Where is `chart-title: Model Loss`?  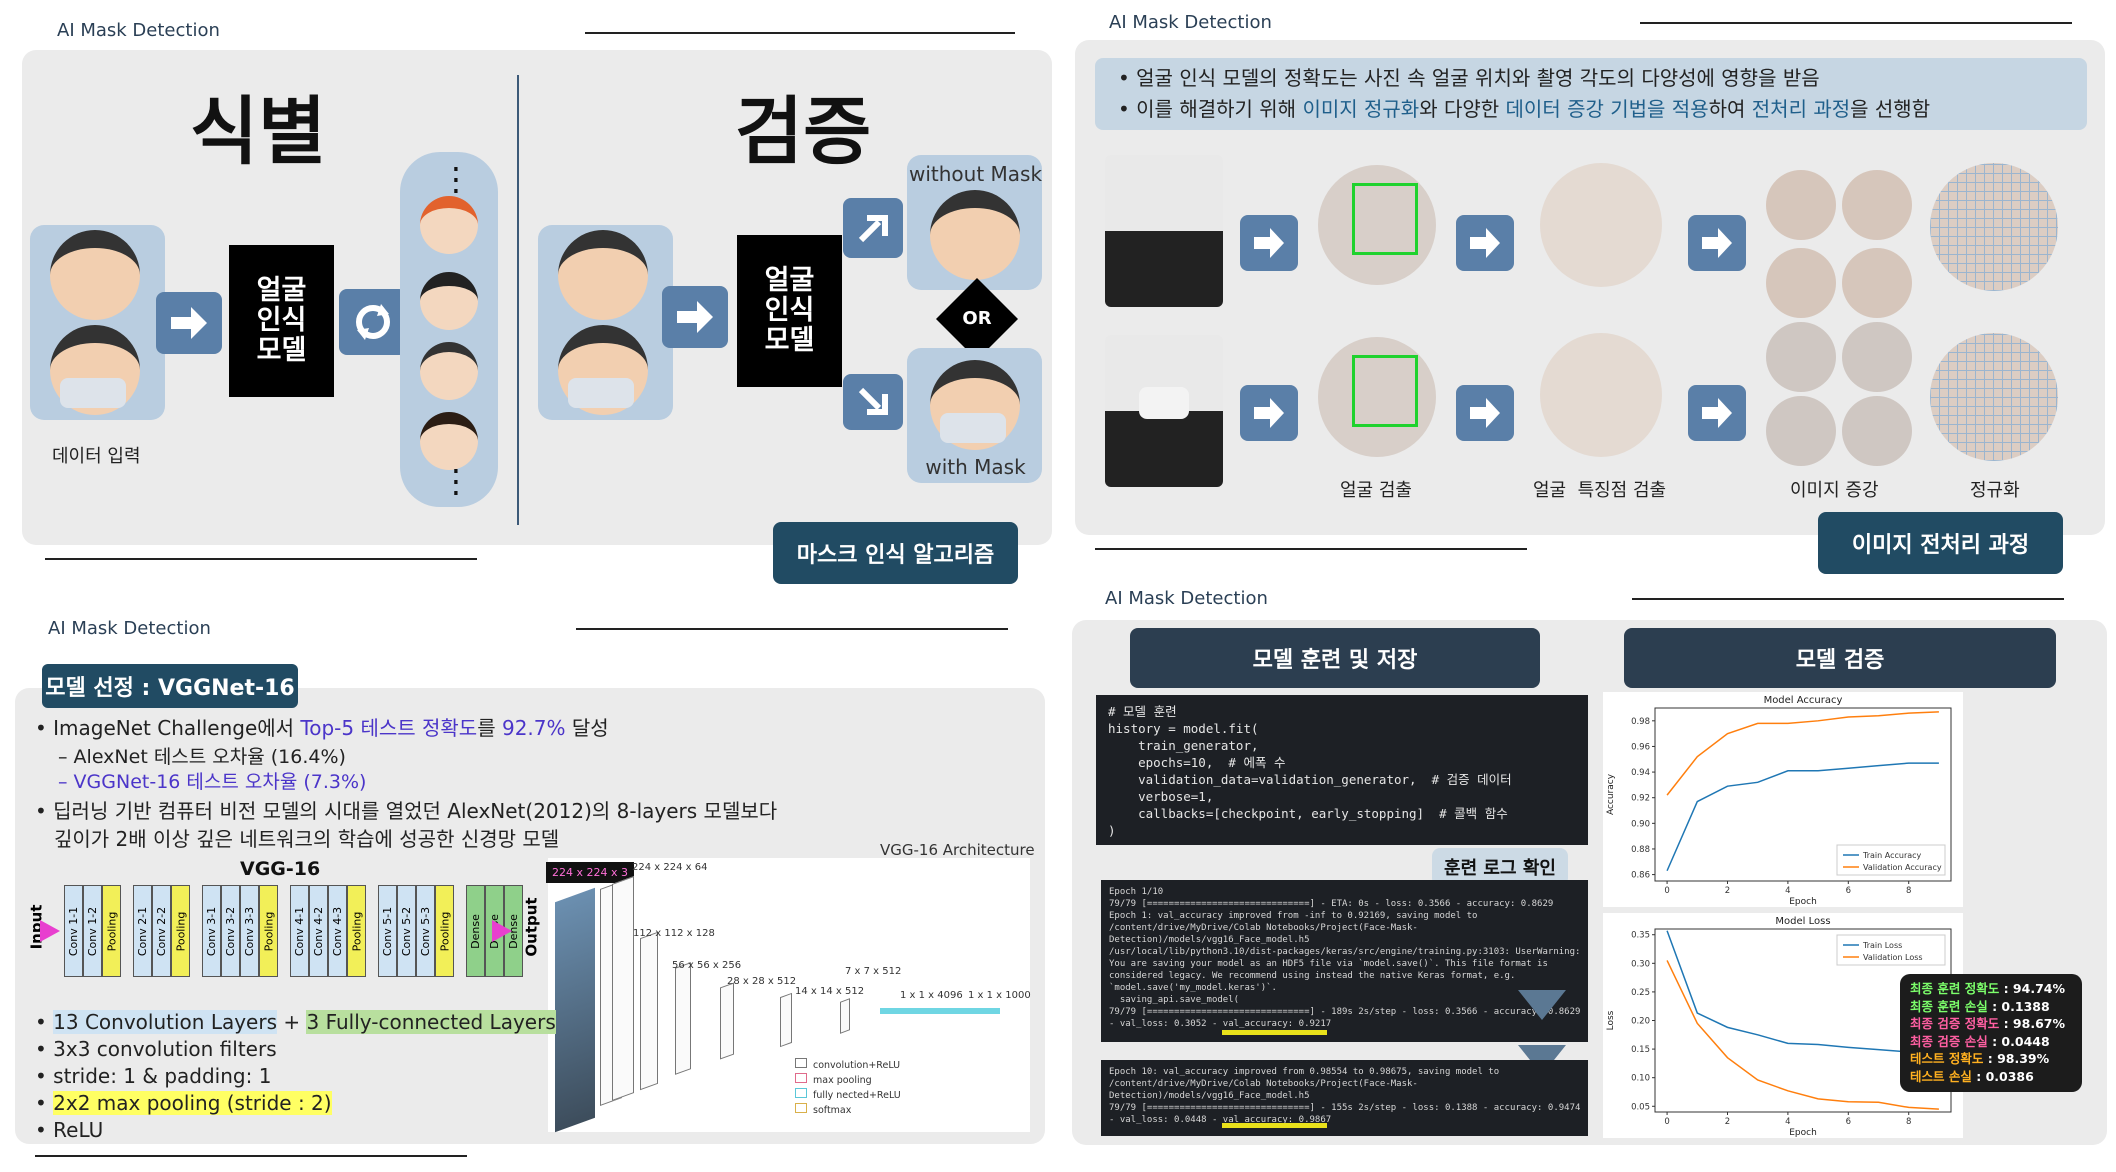
chart-title: Model Loss is located at coordinates (1802, 921).